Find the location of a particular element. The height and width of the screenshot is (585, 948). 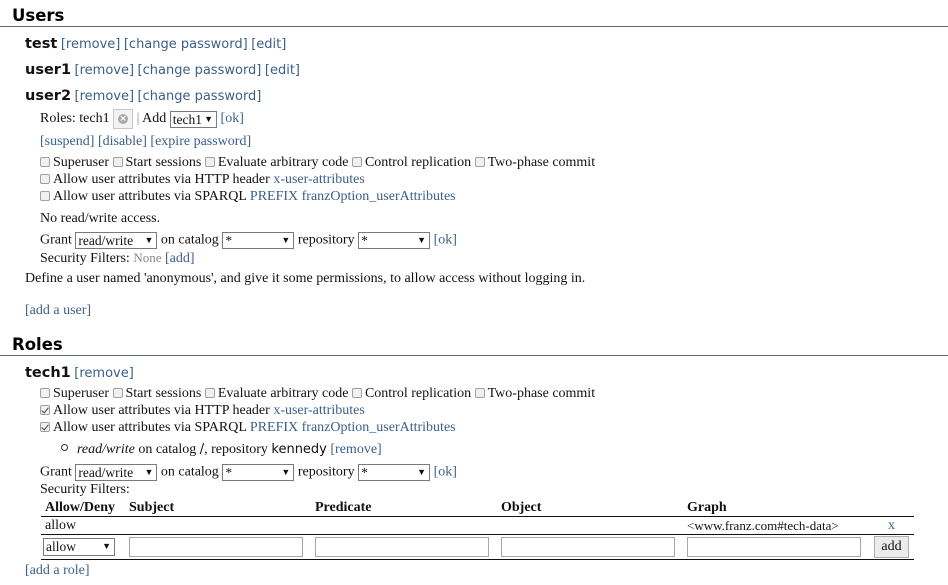

remove-access-link: [remove] is located at coordinates (355, 449).